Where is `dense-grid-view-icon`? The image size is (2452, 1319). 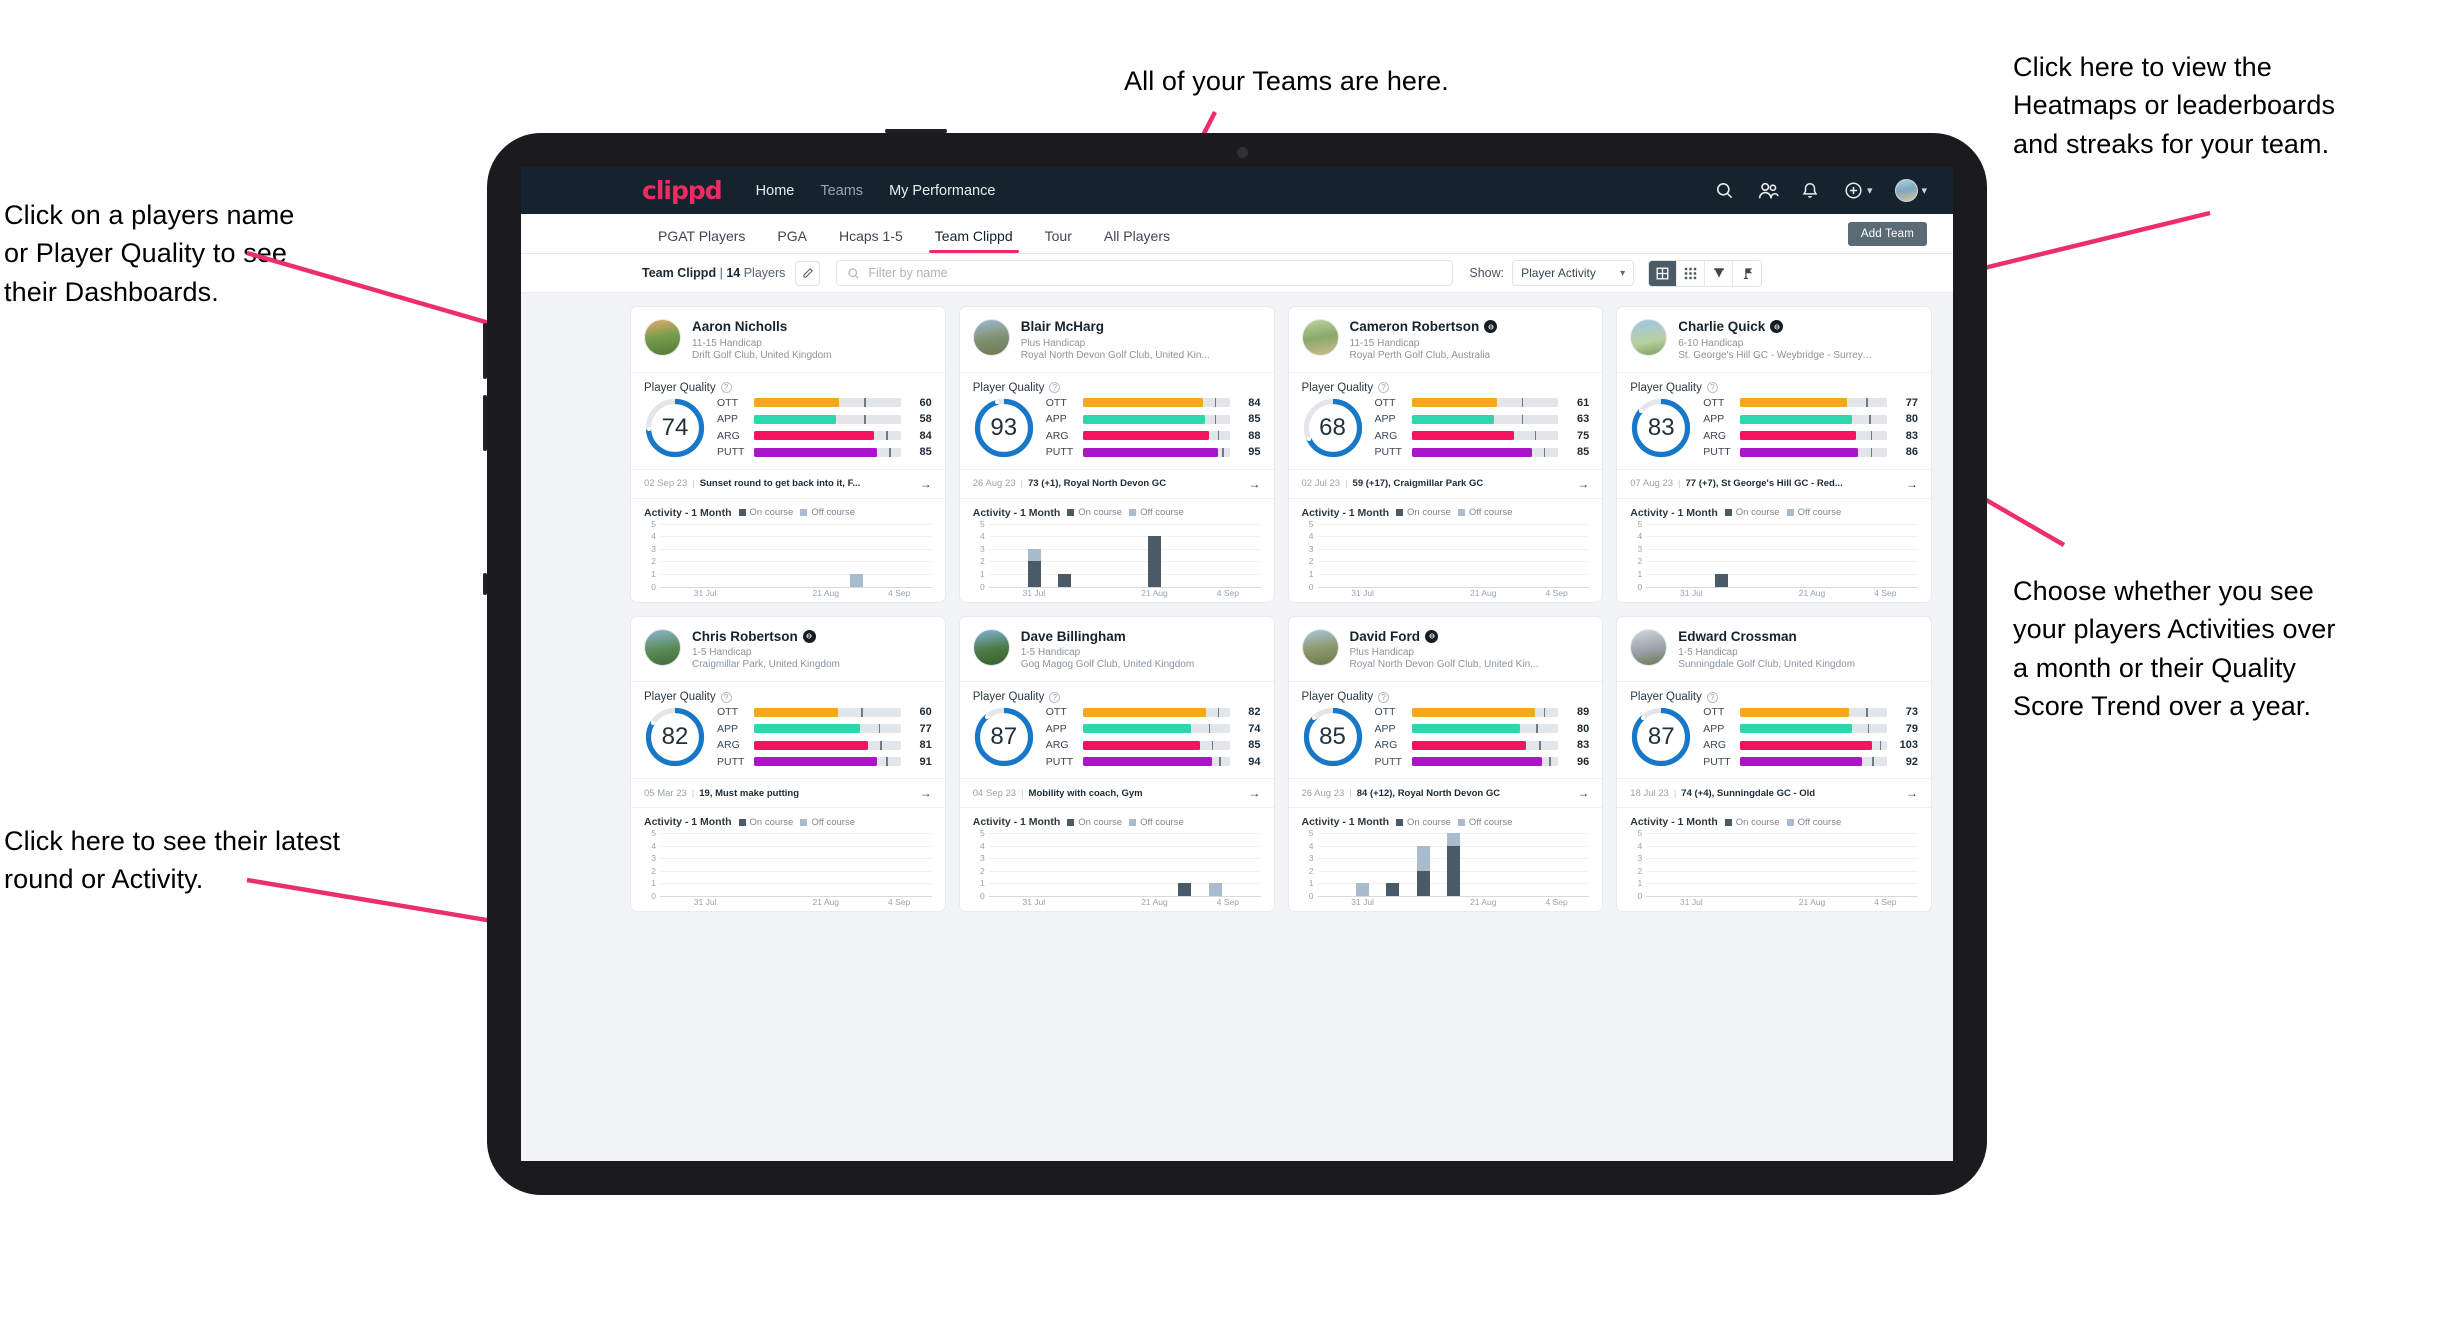 dense-grid-view-icon is located at coordinates (1691, 273).